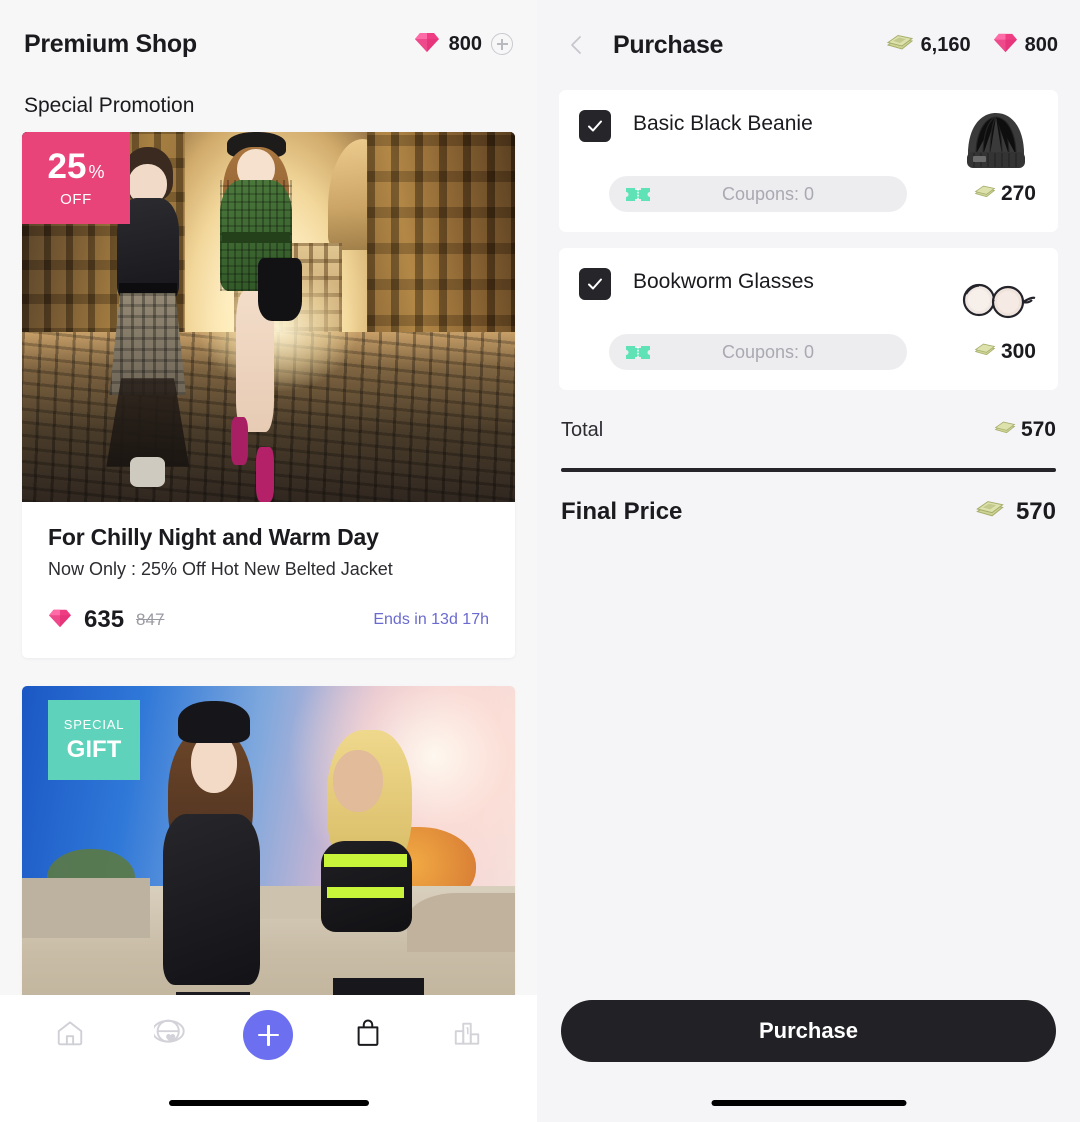 This screenshot has width=1080, height=1122. What do you see at coordinates (255, 317) in the screenshot?
I see `avatar-green-jacket` at bounding box center [255, 317].